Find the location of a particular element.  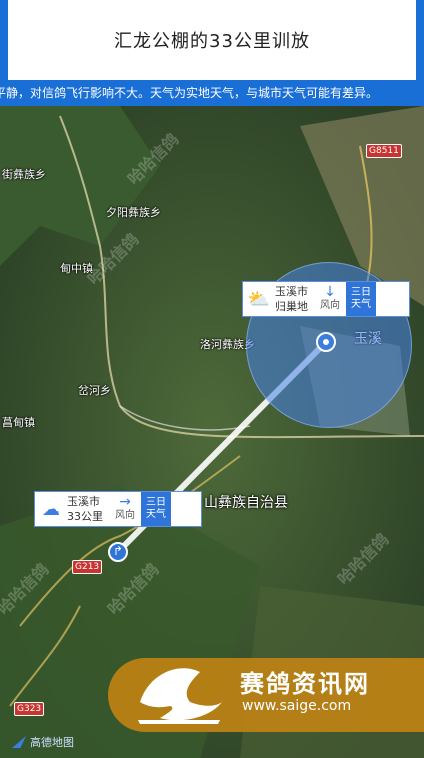

map-attribution: 高德地图 is located at coordinates (43, 742).